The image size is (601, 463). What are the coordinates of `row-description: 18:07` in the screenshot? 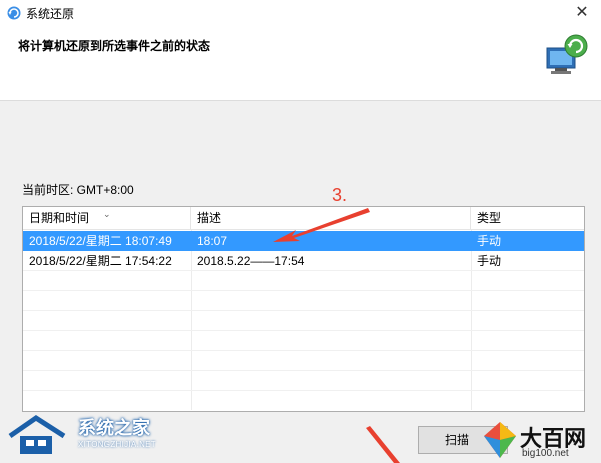 It's located at (212, 241).